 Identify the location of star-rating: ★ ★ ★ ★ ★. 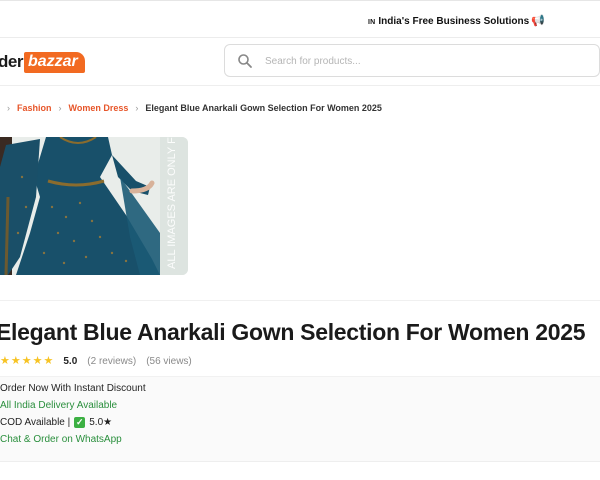
(27, 361).